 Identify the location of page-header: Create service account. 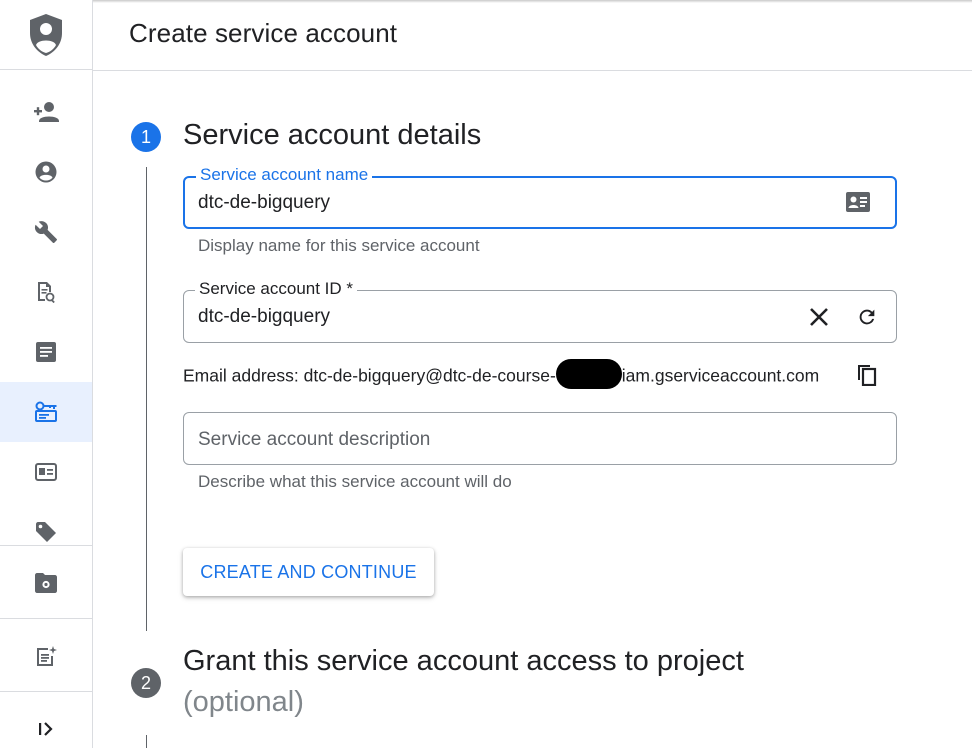
(532, 35).